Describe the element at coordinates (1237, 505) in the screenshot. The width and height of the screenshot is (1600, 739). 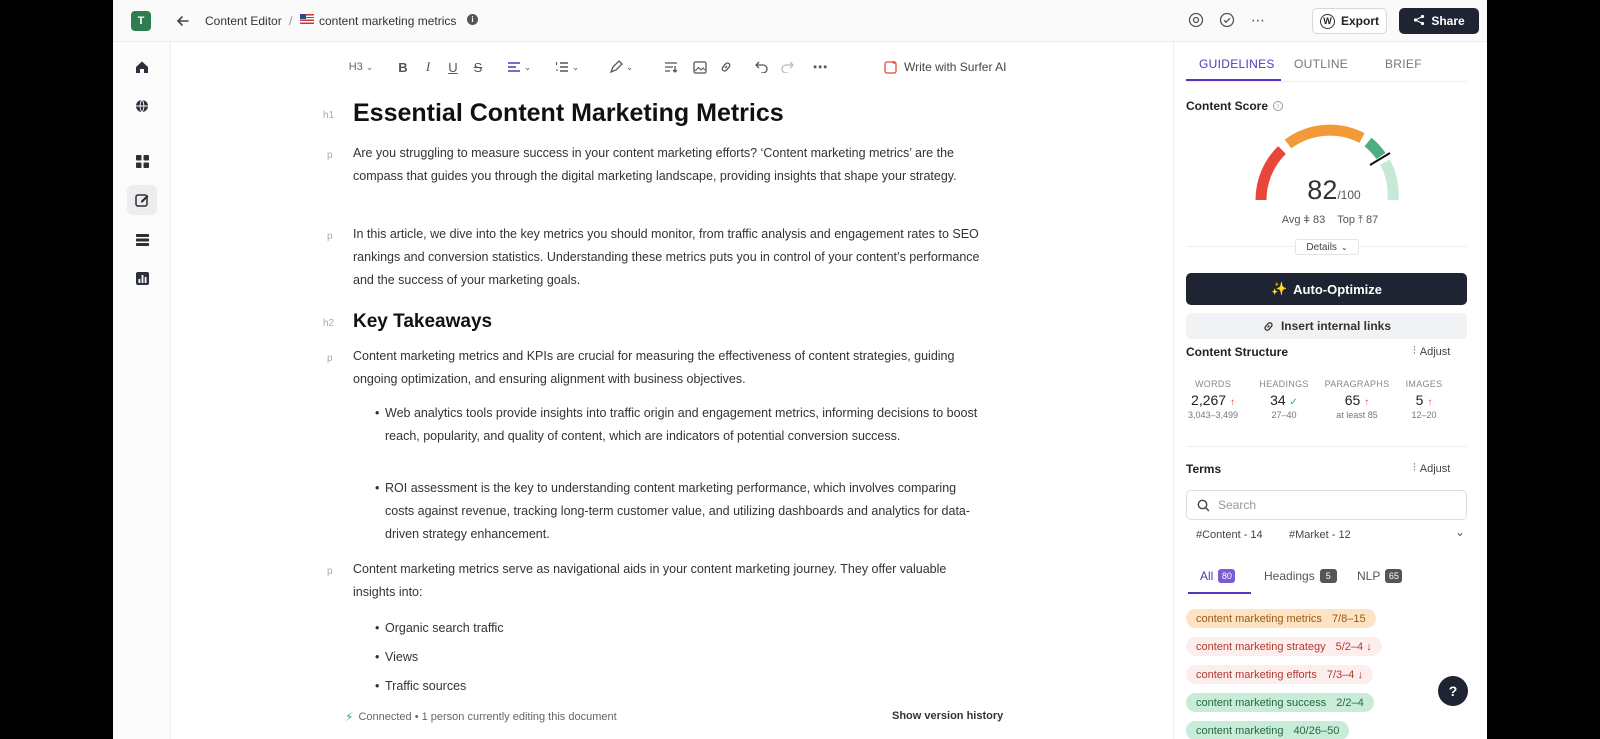
I see `search-placeholder: Search` at that location.